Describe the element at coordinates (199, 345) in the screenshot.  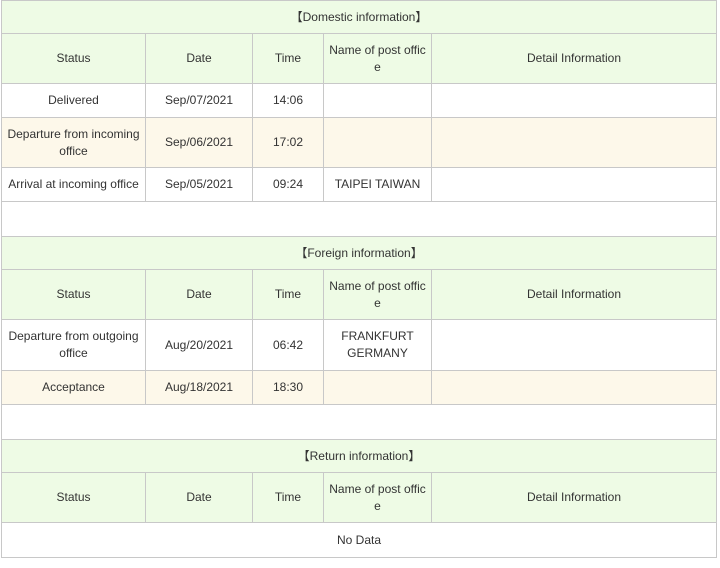
I see `date-cell: Aug/20/2021` at that location.